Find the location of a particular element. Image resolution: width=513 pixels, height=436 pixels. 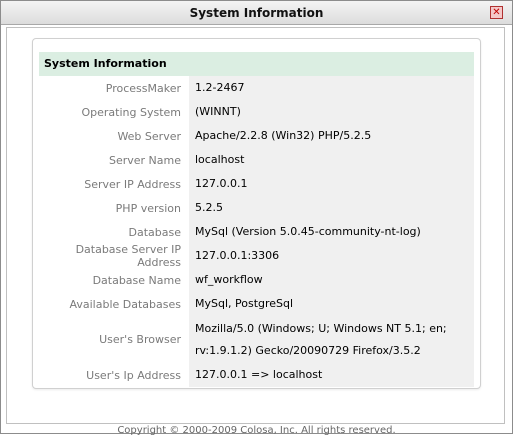

panel-heading: System Information is located at coordinates (256, 64).